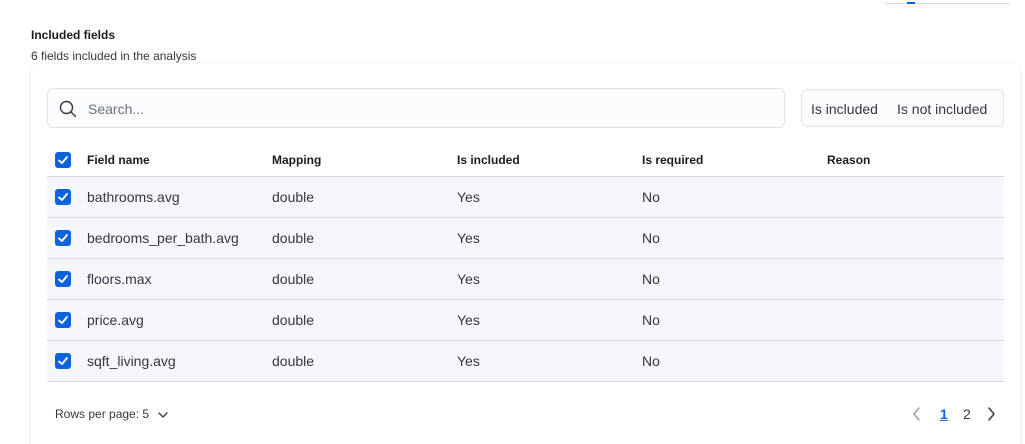 This screenshot has height=444, width=1025. What do you see at coordinates (512, 3) in the screenshot?
I see `top-clipped-content` at bounding box center [512, 3].